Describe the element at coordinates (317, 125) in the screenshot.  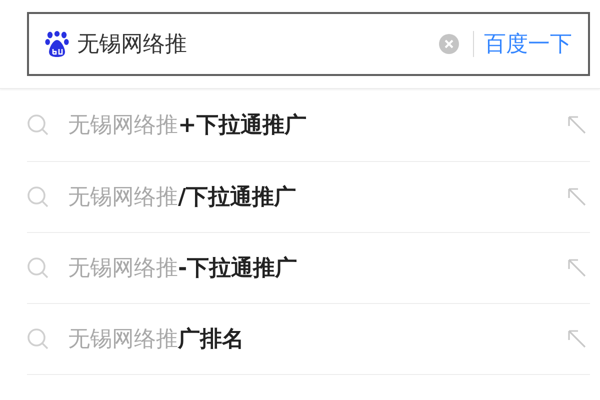
I see `suggestion-text: 无锡网络推+下拉通推广` at that location.